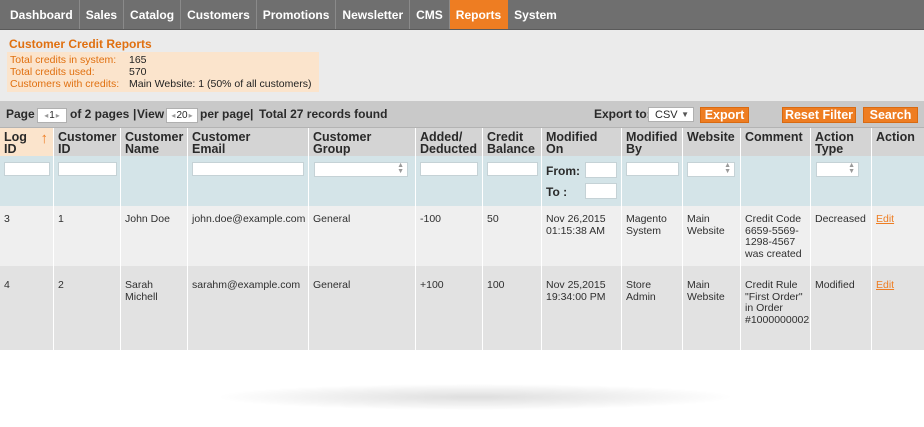 The image size is (924, 427). Describe the element at coordinates (430, 14) in the screenshot. I see `nav-cms: CMS` at that location.